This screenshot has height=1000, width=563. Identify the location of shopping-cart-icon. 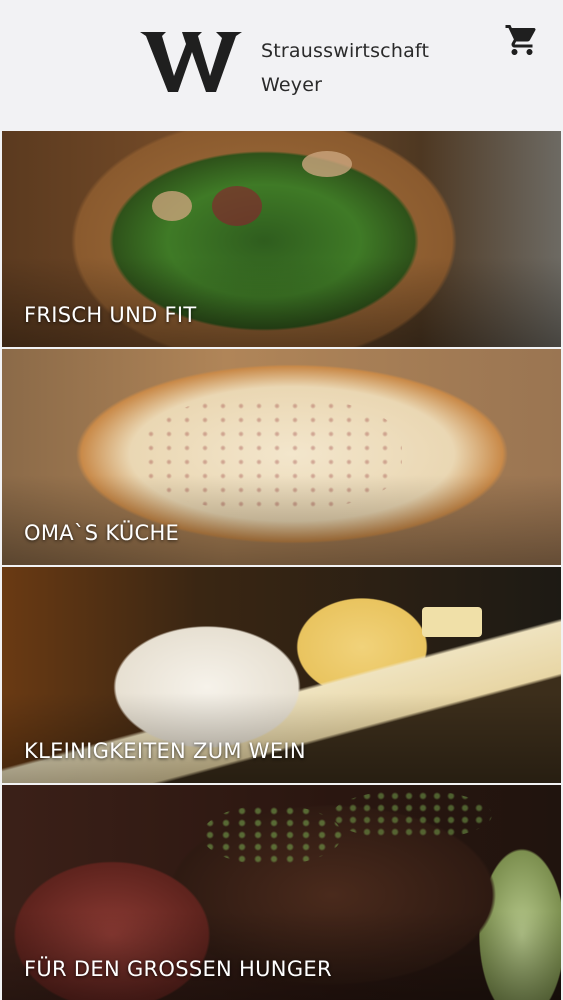
(522, 40).